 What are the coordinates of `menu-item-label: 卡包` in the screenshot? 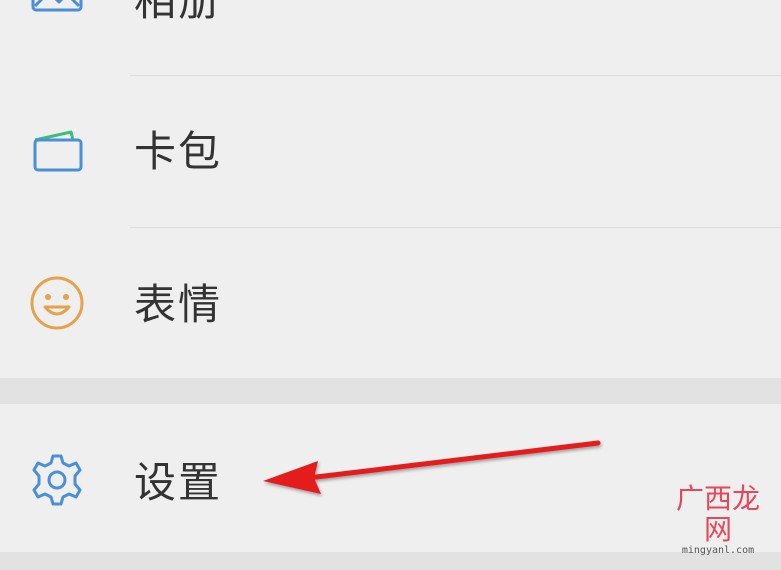 It's located at (178, 151).